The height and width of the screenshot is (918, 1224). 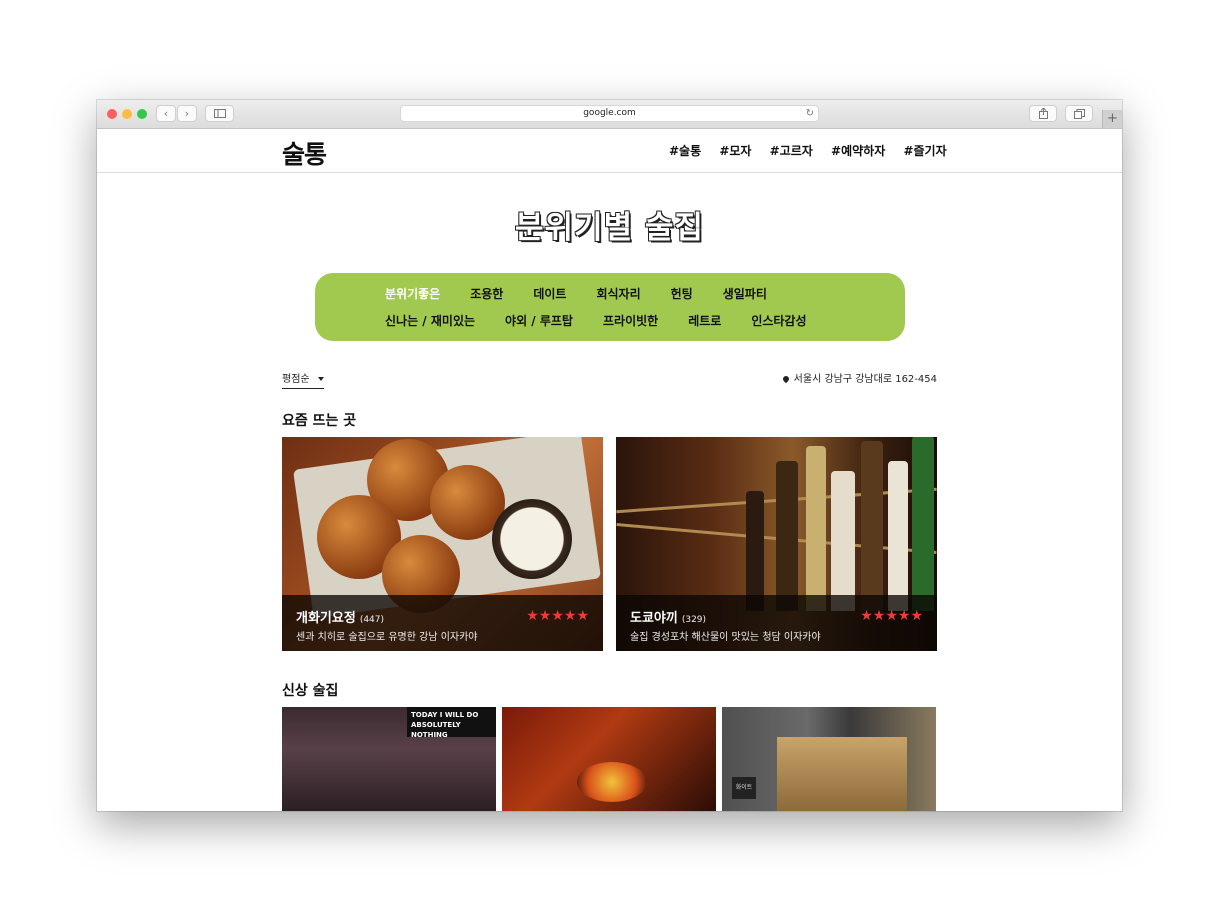 I want to click on address-bar: google.com ↻, so click(x=609, y=113).